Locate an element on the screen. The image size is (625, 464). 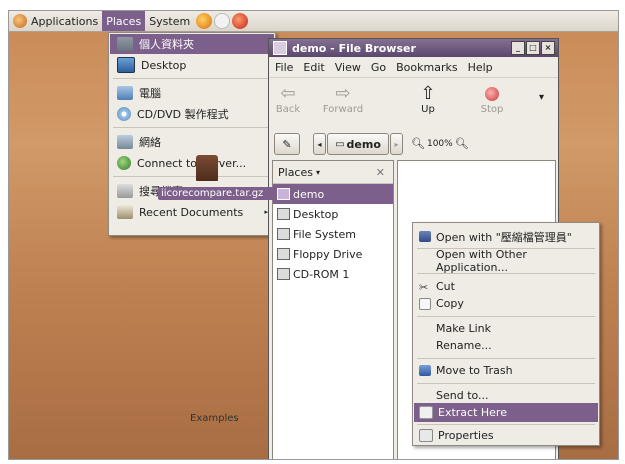
side-item-cd-rom: CD-ROM 1 is located at coordinates (333, 274).